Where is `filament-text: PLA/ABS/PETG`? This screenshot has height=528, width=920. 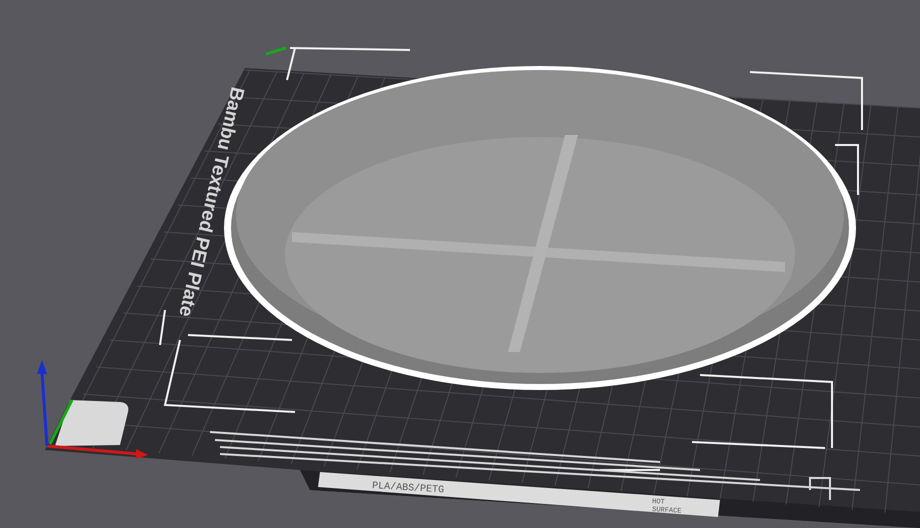 filament-text: PLA/ABS/PETG is located at coordinates (408, 488).